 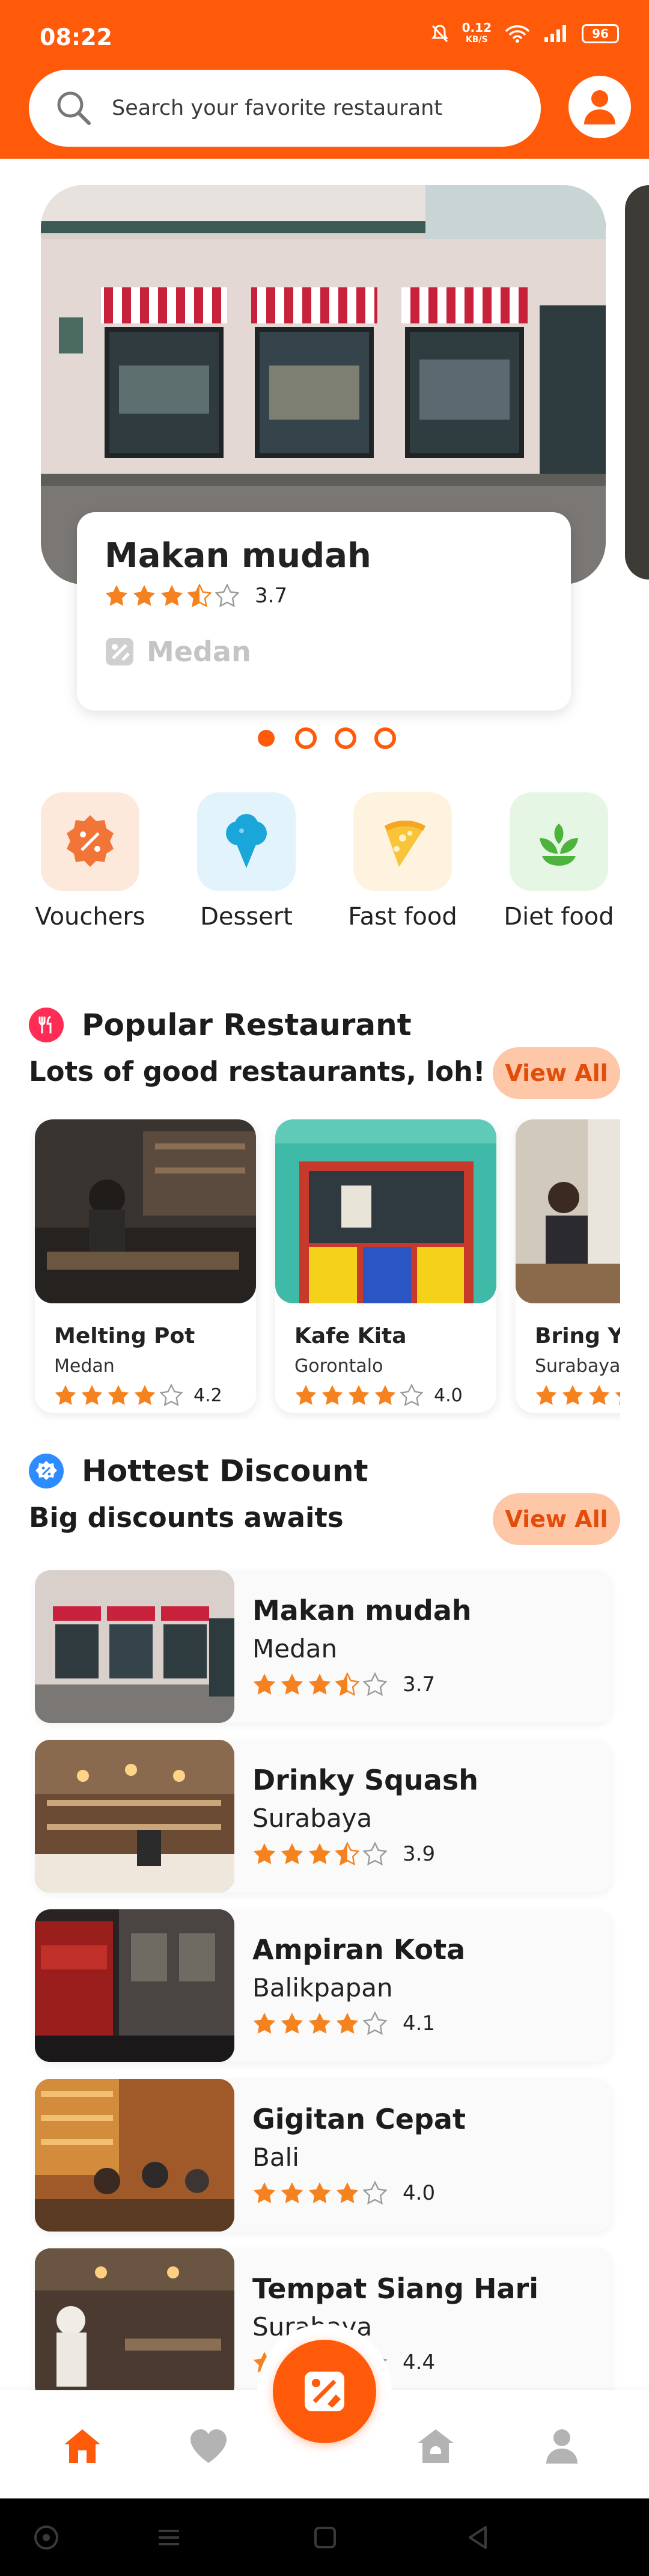 What do you see at coordinates (276, 2157) in the screenshot?
I see `restaurant-city: Bali` at bounding box center [276, 2157].